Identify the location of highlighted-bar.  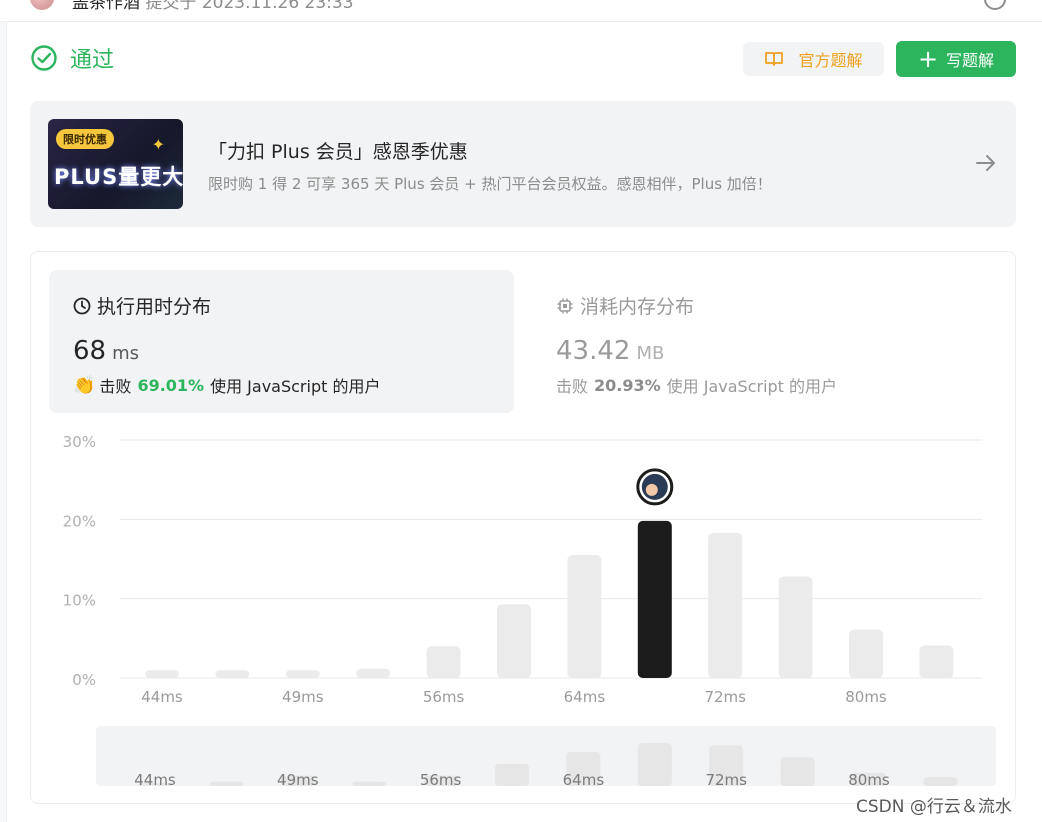
(654, 599).